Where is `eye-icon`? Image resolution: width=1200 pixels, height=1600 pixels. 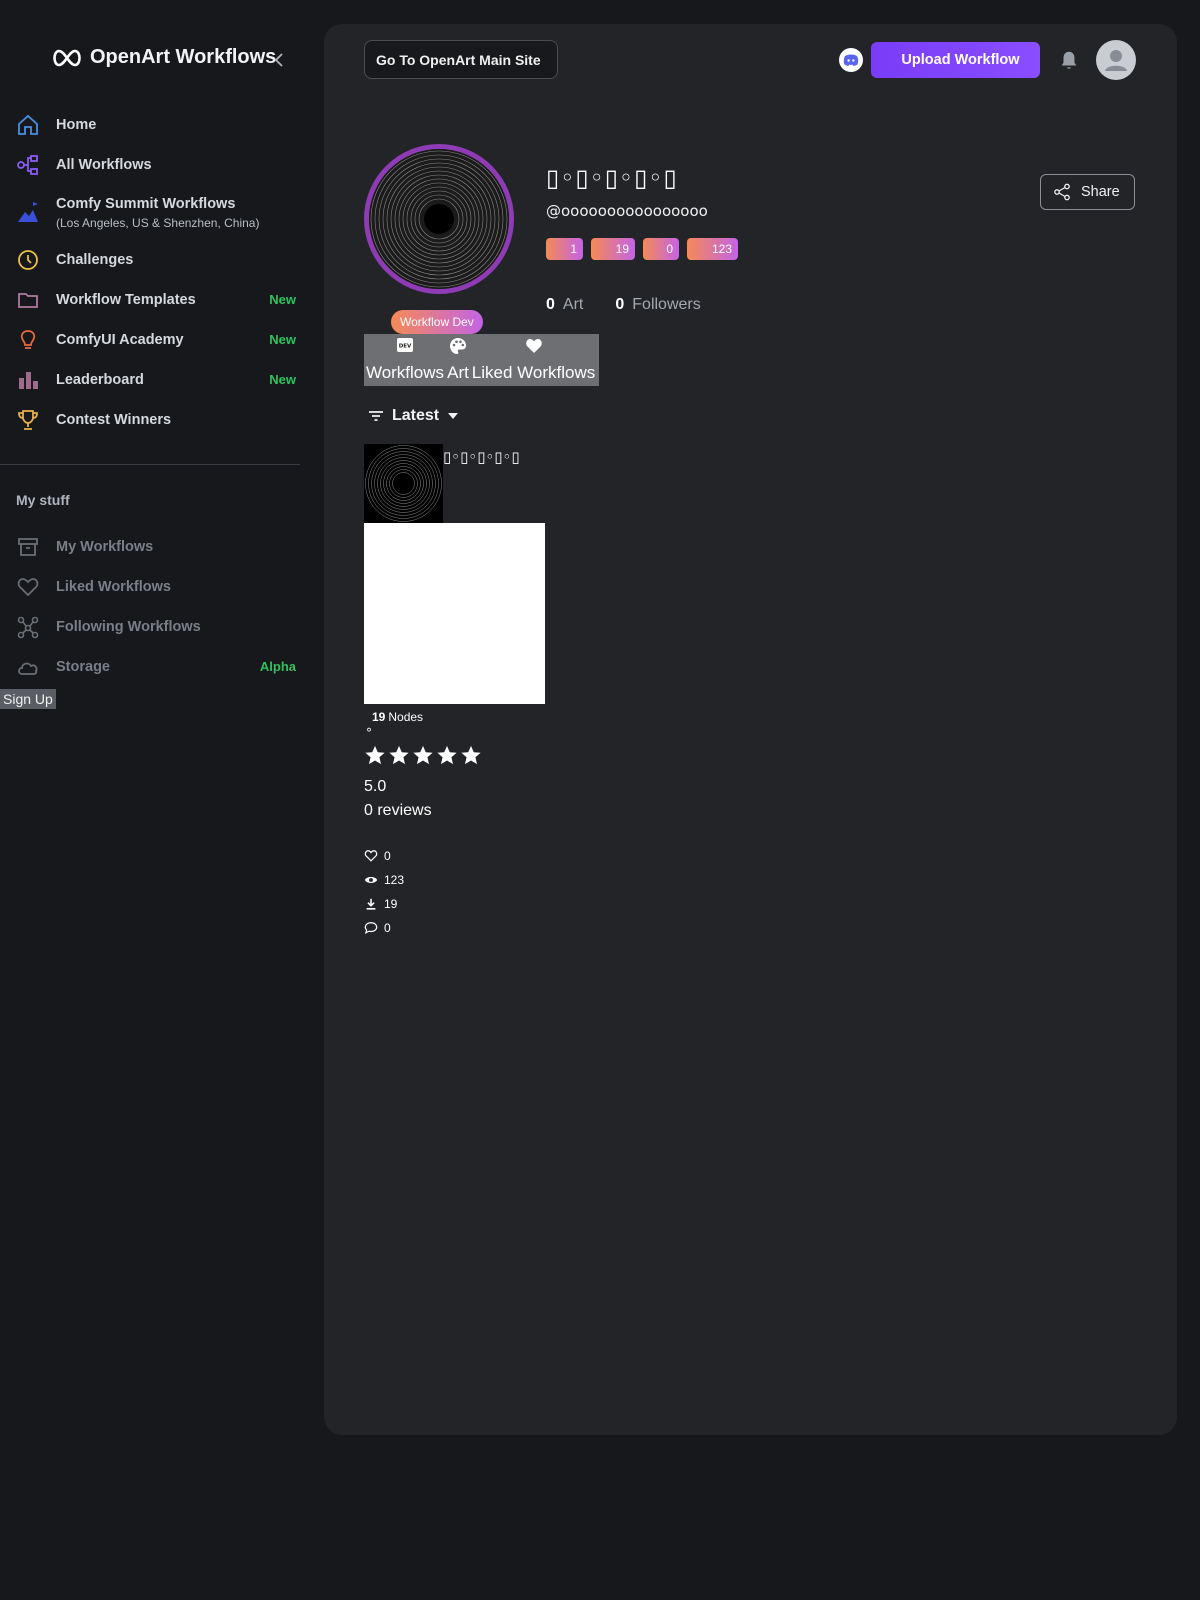
eye-icon is located at coordinates (371, 880).